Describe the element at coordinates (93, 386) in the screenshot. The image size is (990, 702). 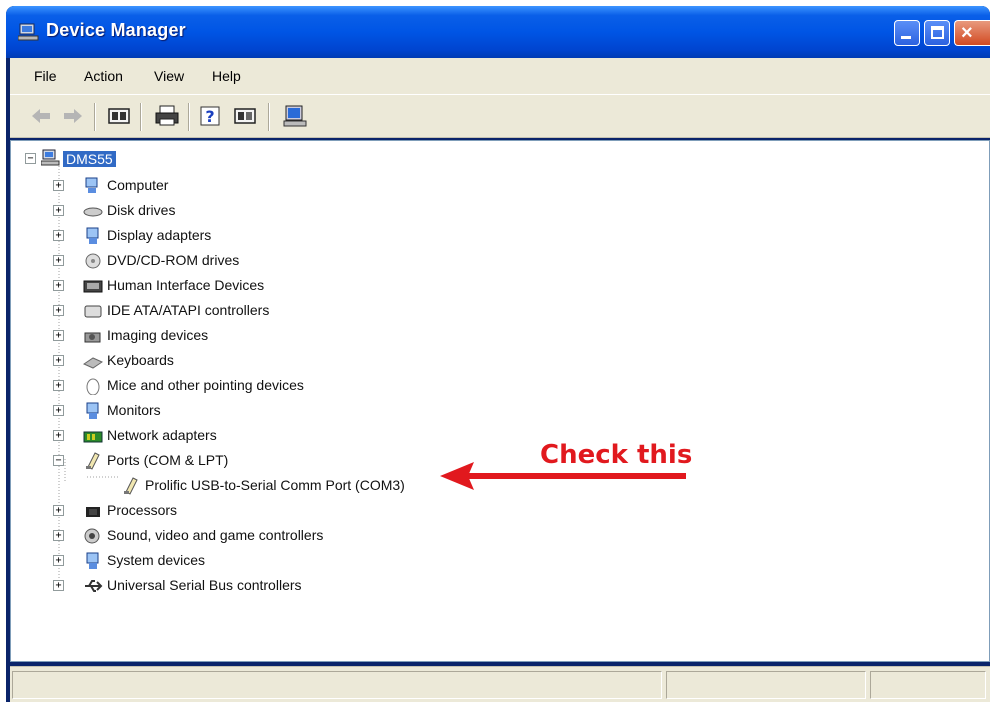
I see `mouse-icon` at that location.